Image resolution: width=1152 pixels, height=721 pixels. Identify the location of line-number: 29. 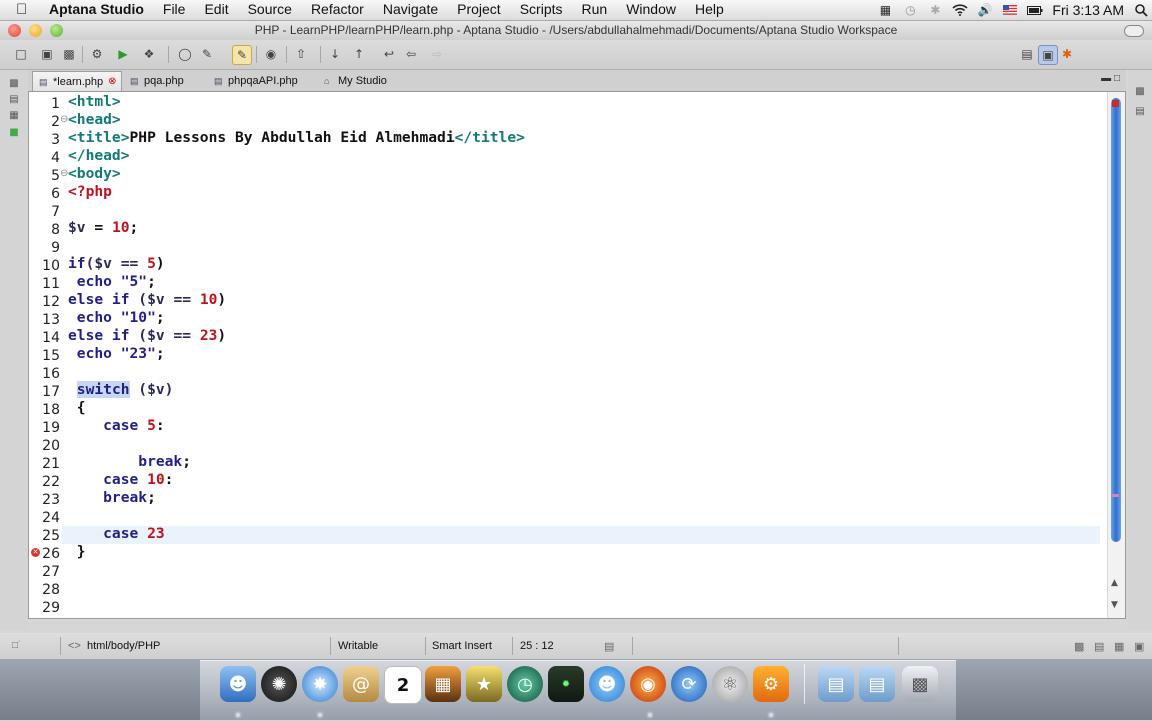
(51, 608).